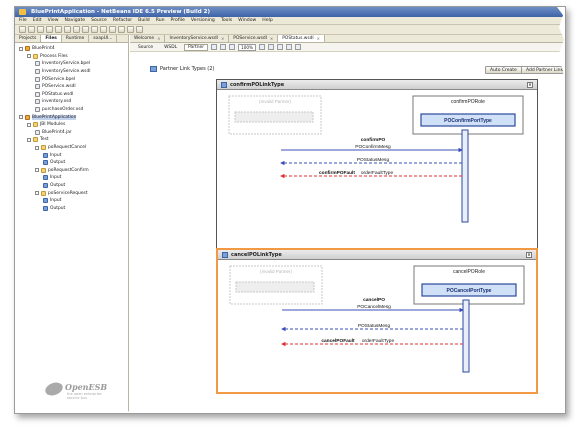 Image resolution: width=584 pixels, height=436 pixels. Describe the element at coordinates (75, 20) in the screenshot. I see `menu-navigate: Navigate` at that location.